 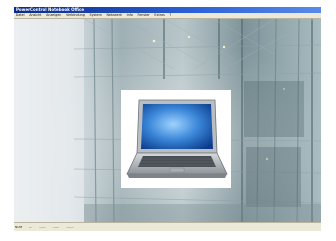 I want to click on menu-anzeigen: Anzeigen, so click(x=53, y=15).